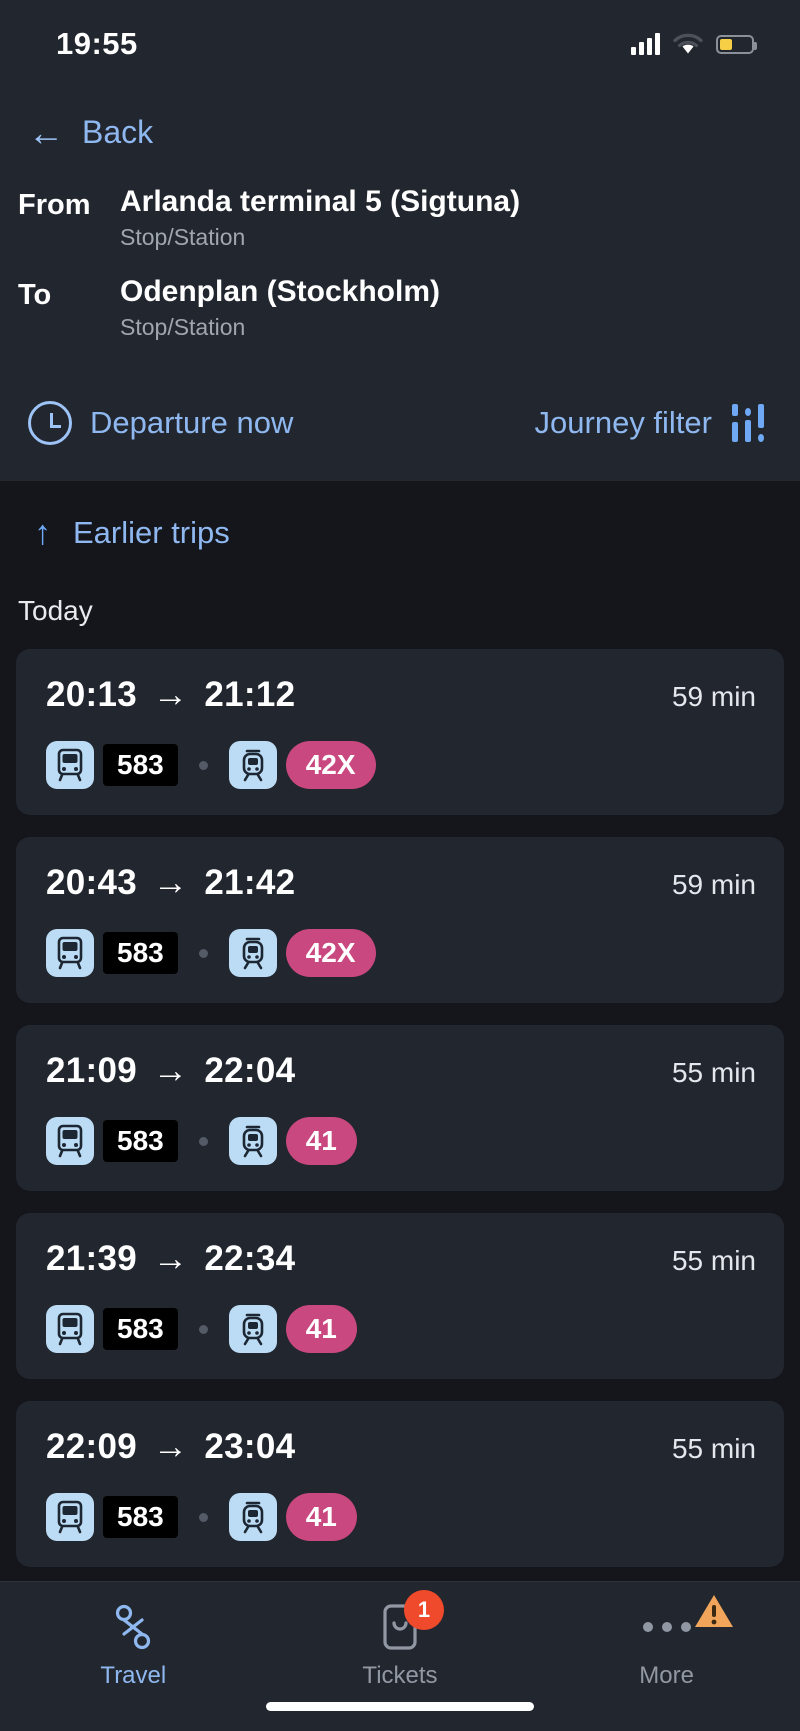  I want to click on earlier-trips-label: Earlier trips, so click(151, 532).